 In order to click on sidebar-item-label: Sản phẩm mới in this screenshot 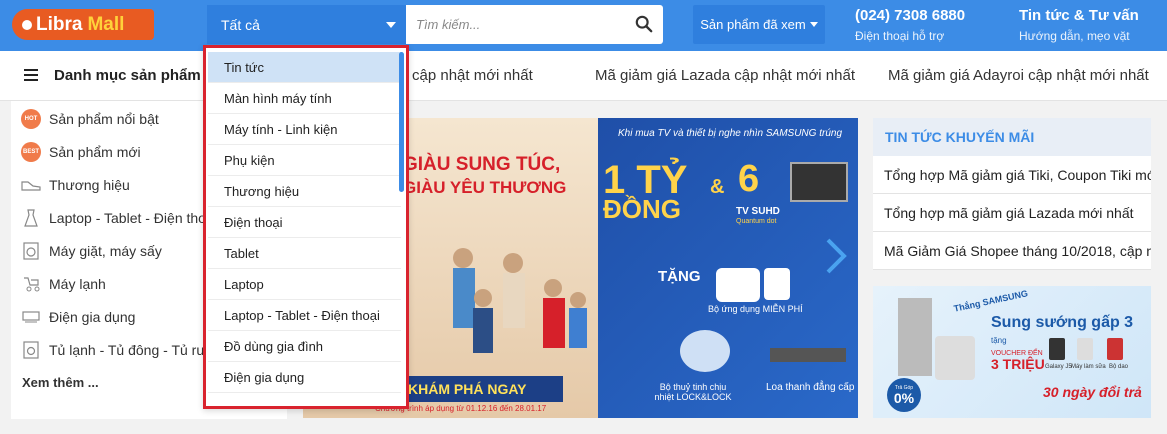, I will do `click(95, 151)`.